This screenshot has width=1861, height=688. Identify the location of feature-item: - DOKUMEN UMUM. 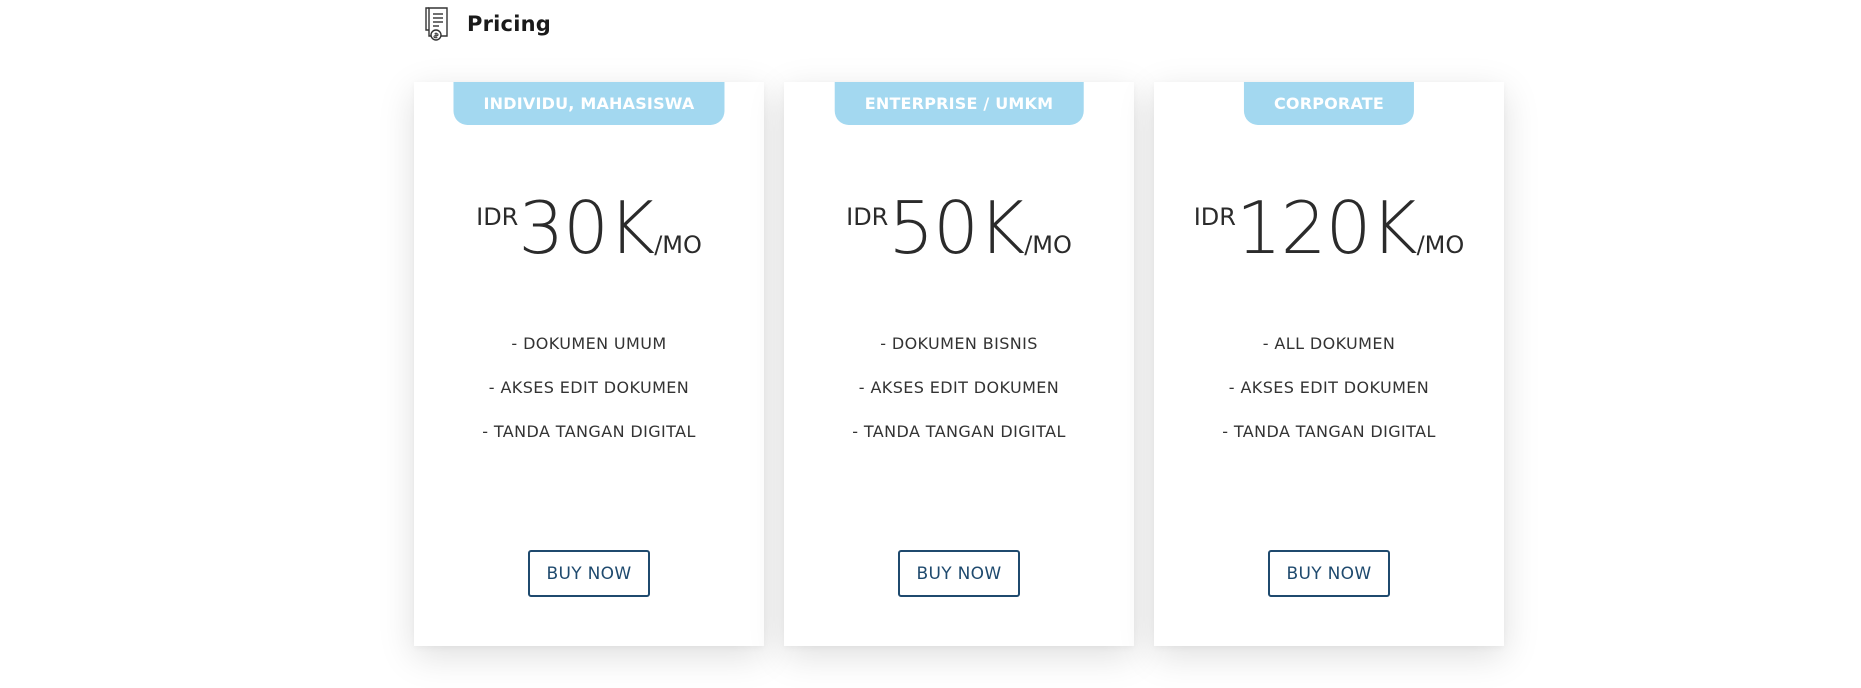
(589, 343).